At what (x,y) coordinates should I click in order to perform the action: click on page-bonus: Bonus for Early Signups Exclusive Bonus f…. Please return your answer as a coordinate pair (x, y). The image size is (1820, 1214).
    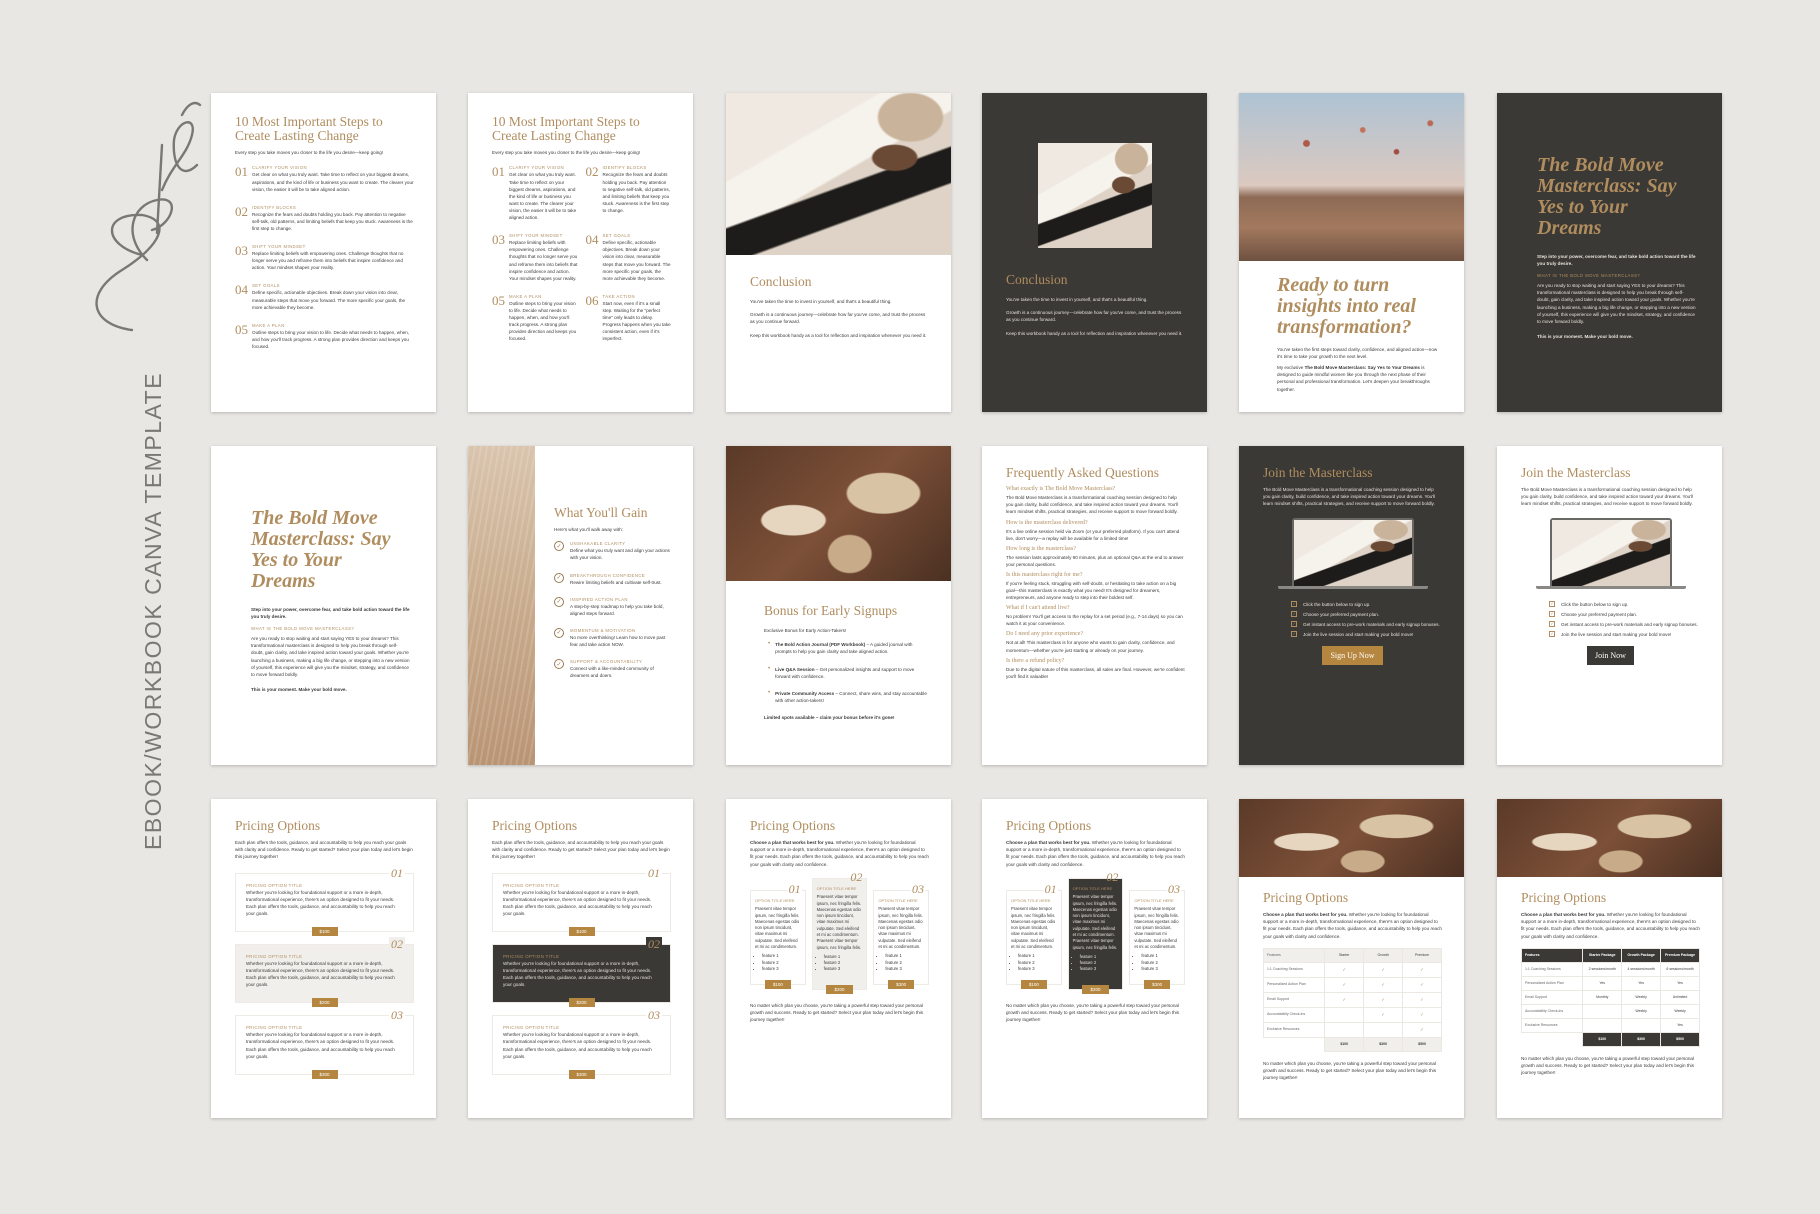
    Looking at the image, I should click on (838, 605).